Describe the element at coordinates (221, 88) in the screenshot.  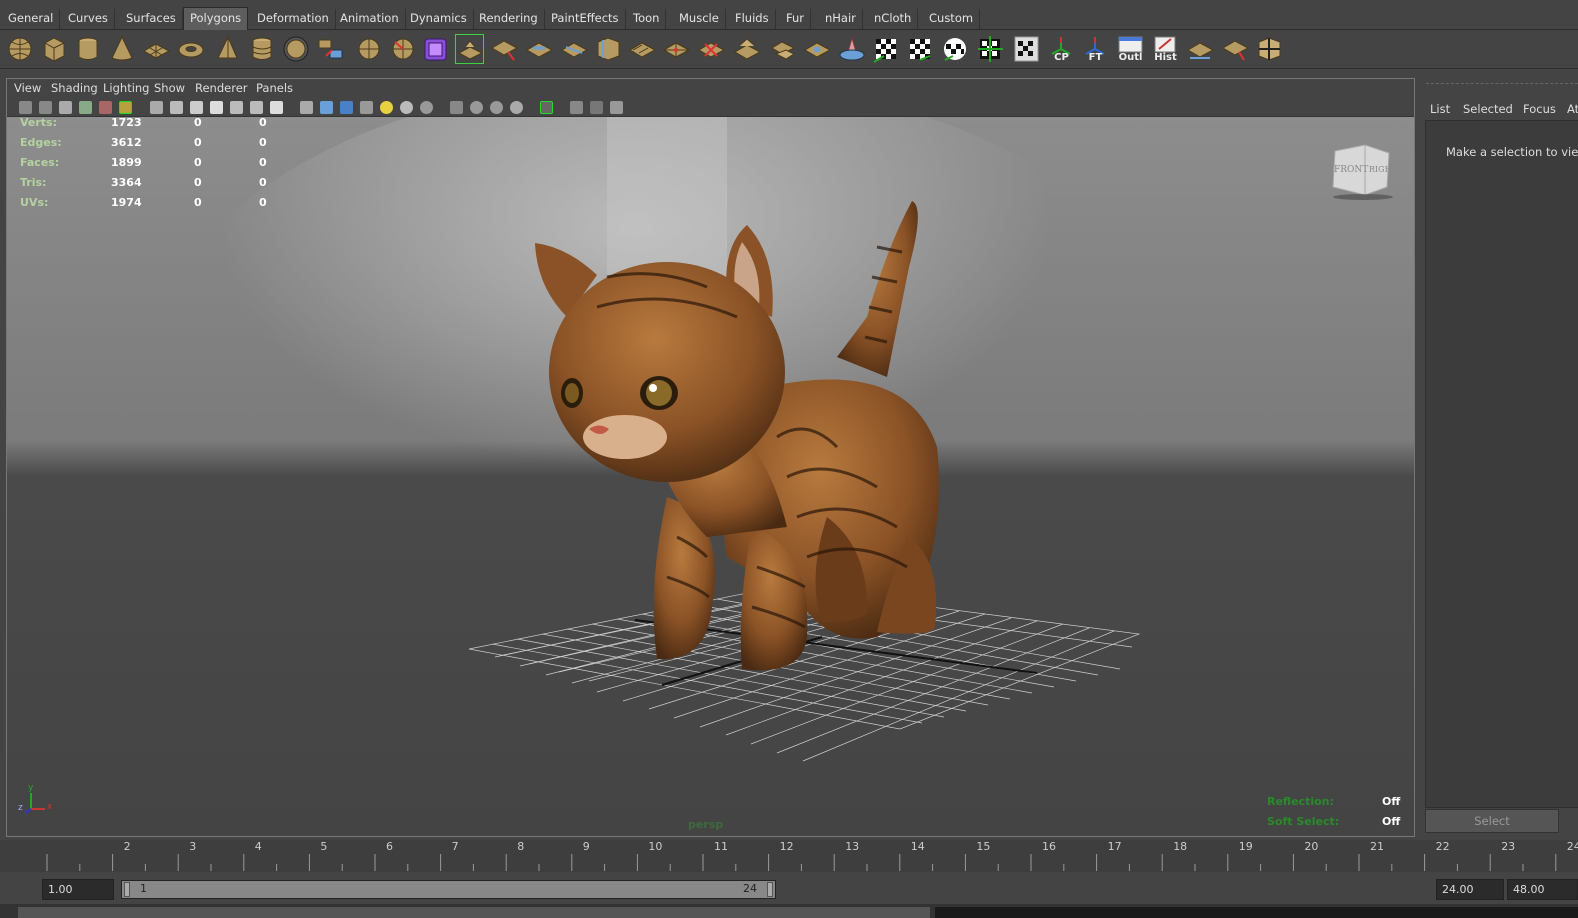
I see `menu-renderer: Renderer` at that location.